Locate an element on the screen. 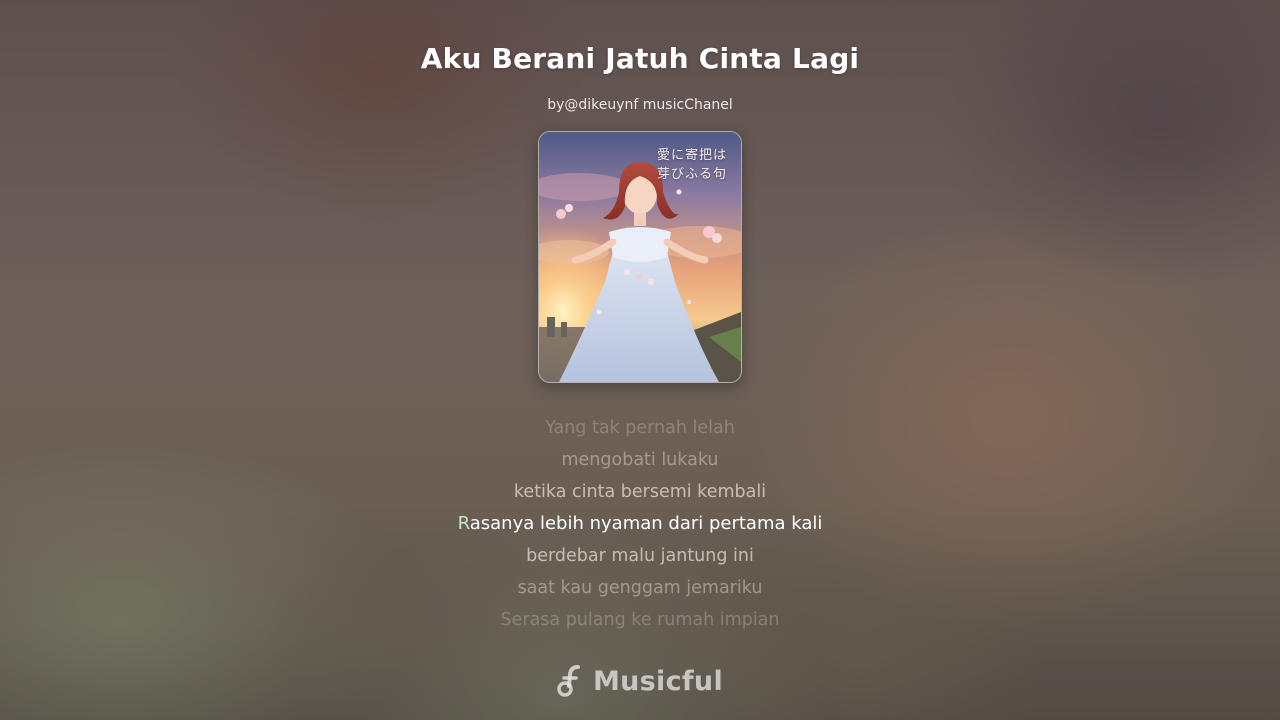 Image resolution: width=1280 pixels, height=720 pixels. song-title: Aku Berani Jatuh Cinta Lagi is located at coordinates (640, 58).